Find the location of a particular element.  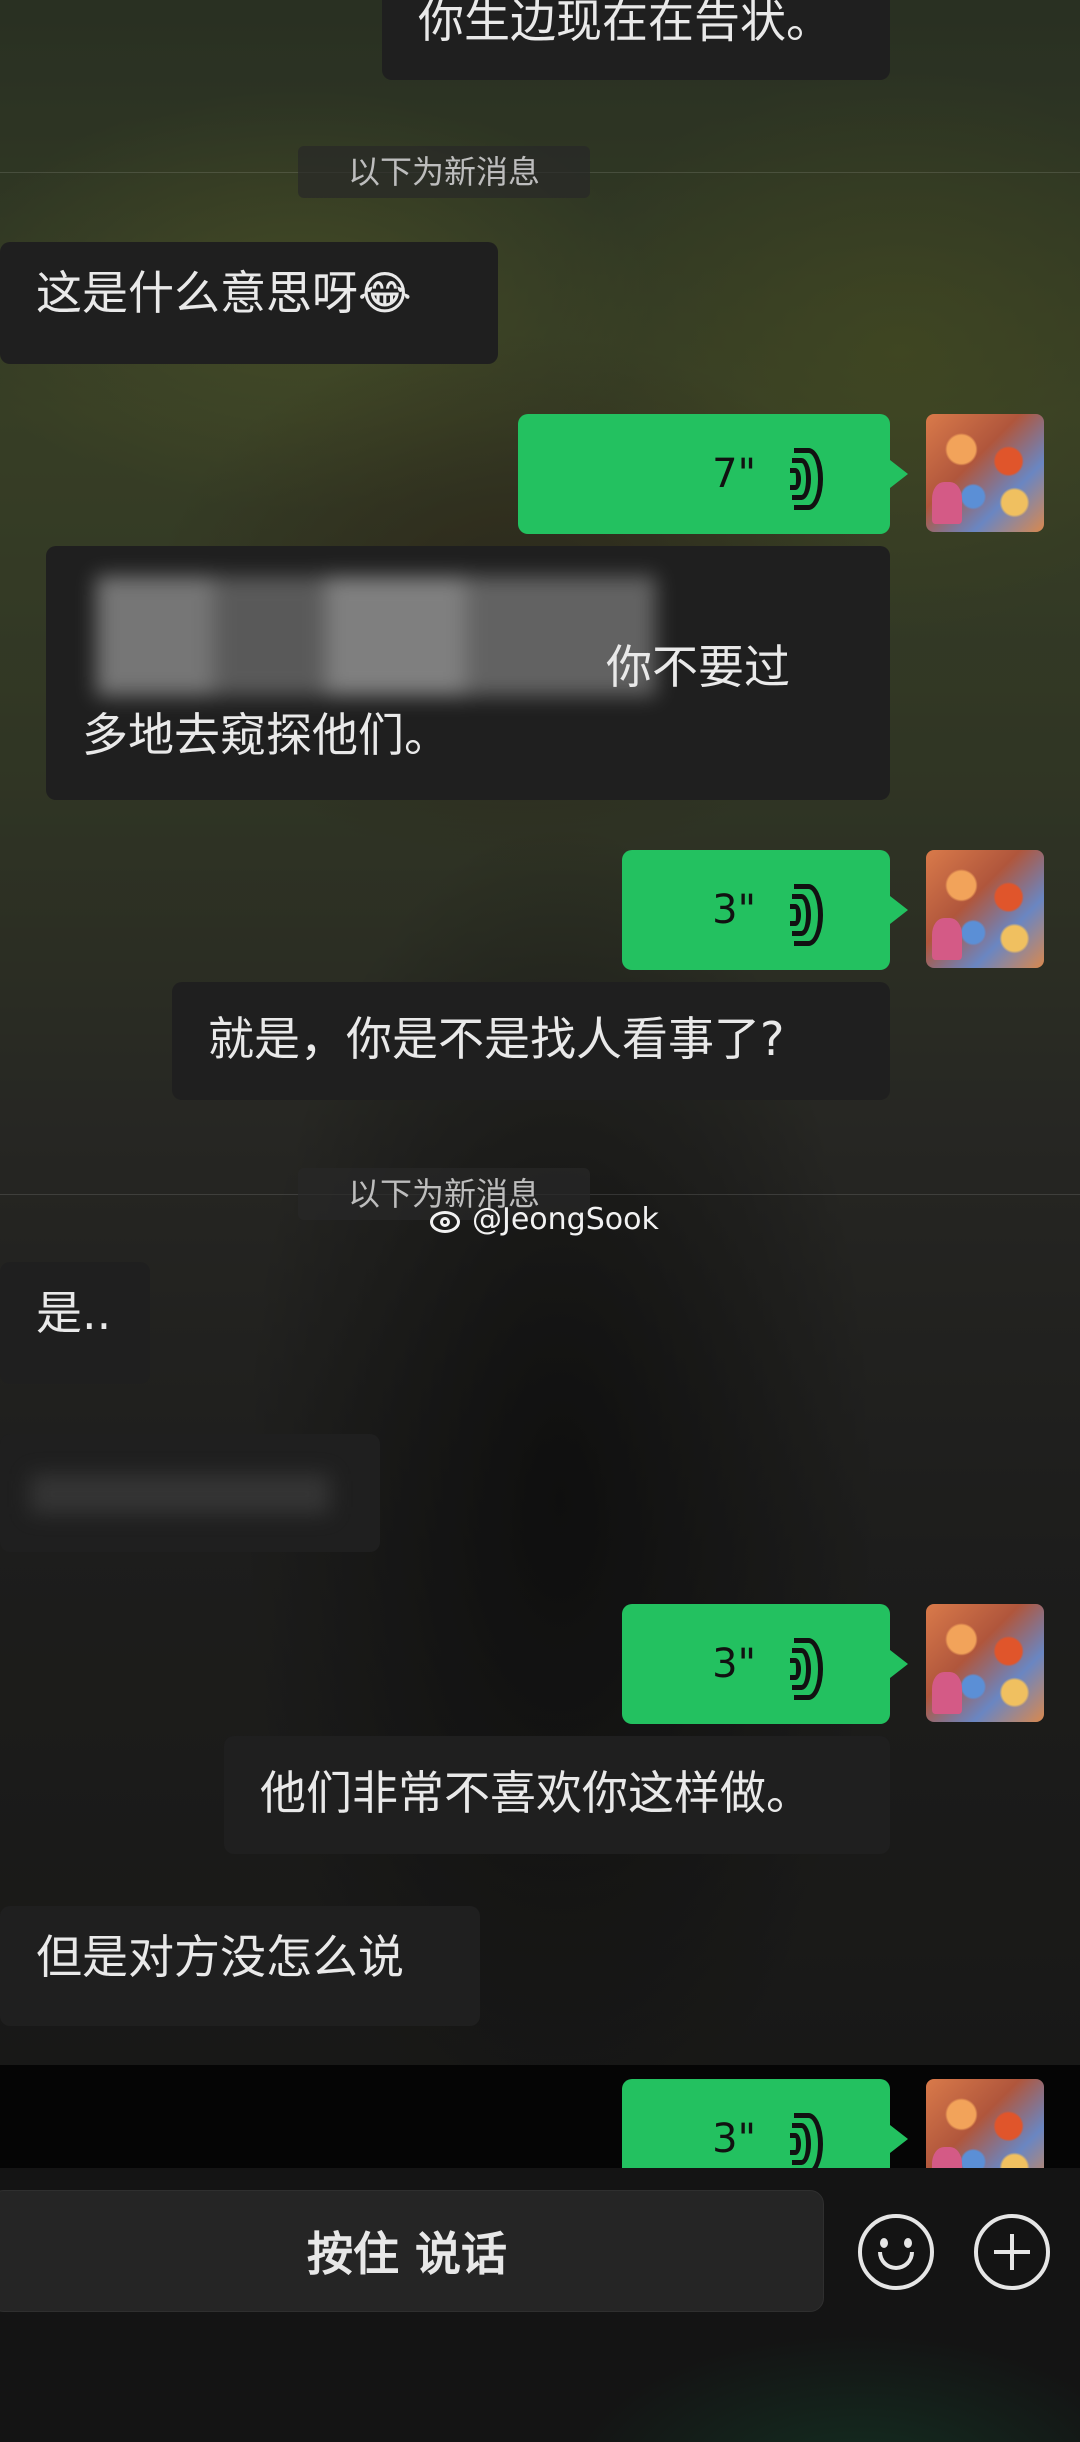

message-bubble-incoming: 这是什么意思呀😂 is located at coordinates (249, 303).